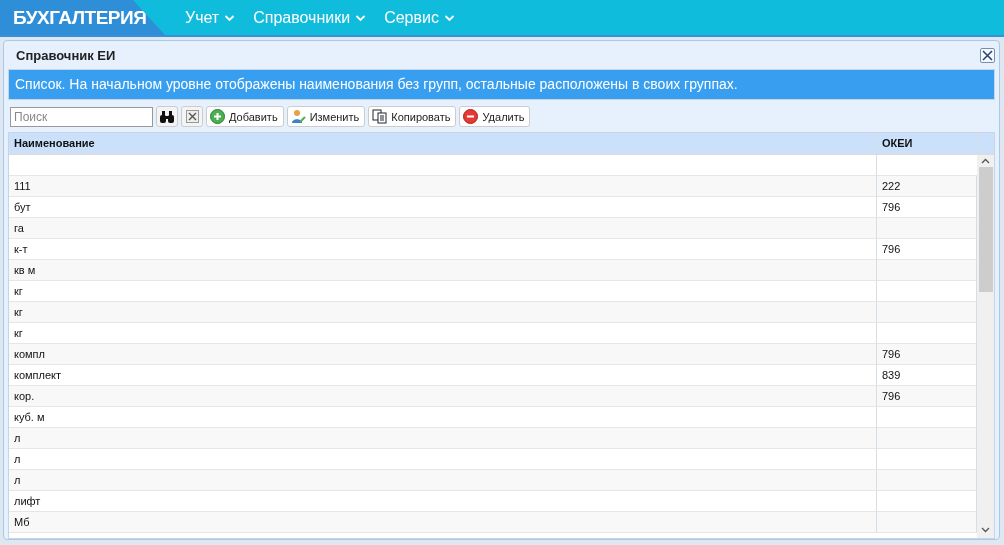 This screenshot has height=545, width=1004. What do you see at coordinates (22, 522) in the screenshot?
I see `table-cell: Мб` at bounding box center [22, 522].